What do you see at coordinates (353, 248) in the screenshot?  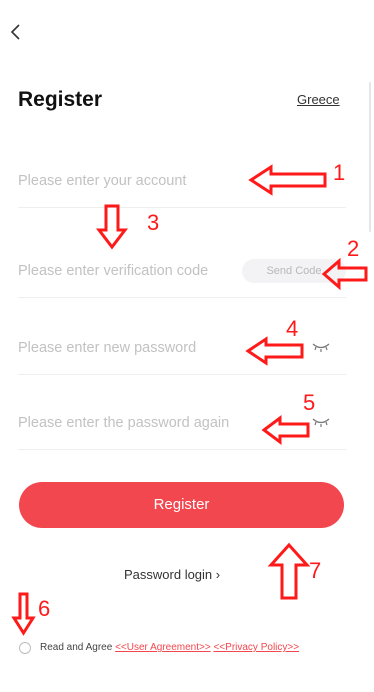 I see `annotation-number-2: 2` at bounding box center [353, 248].